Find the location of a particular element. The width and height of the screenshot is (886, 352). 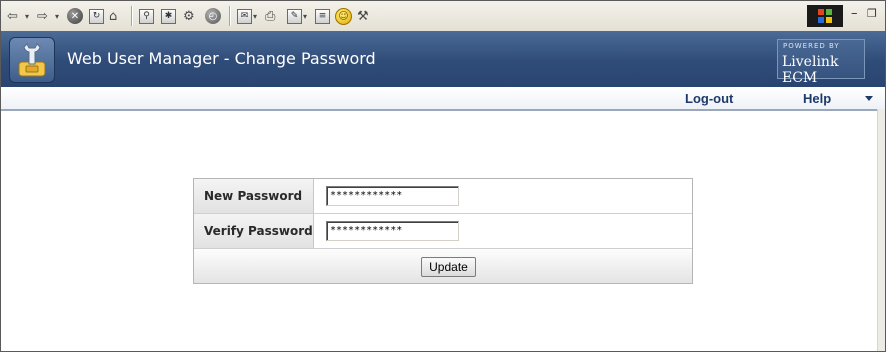

page-title: Web User Manager - Change Password is located at coordinates (221, 58).